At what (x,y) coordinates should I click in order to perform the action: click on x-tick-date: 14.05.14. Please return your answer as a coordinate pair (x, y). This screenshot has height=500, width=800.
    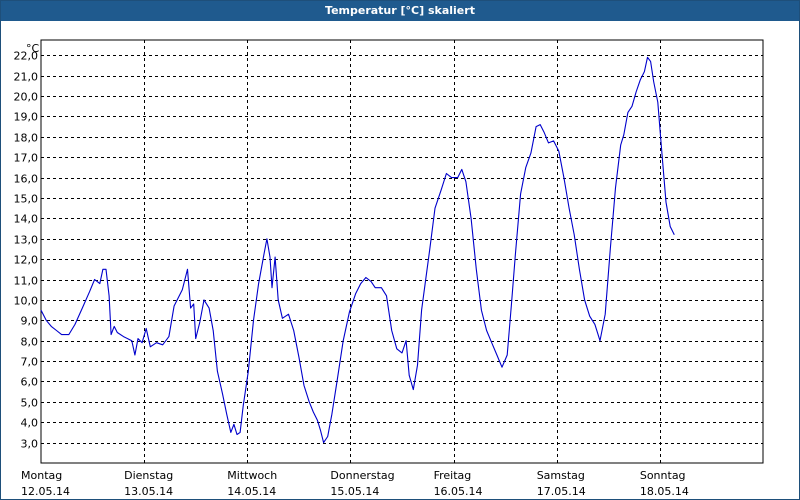
    Looking at the image, I should click on (251, 491).